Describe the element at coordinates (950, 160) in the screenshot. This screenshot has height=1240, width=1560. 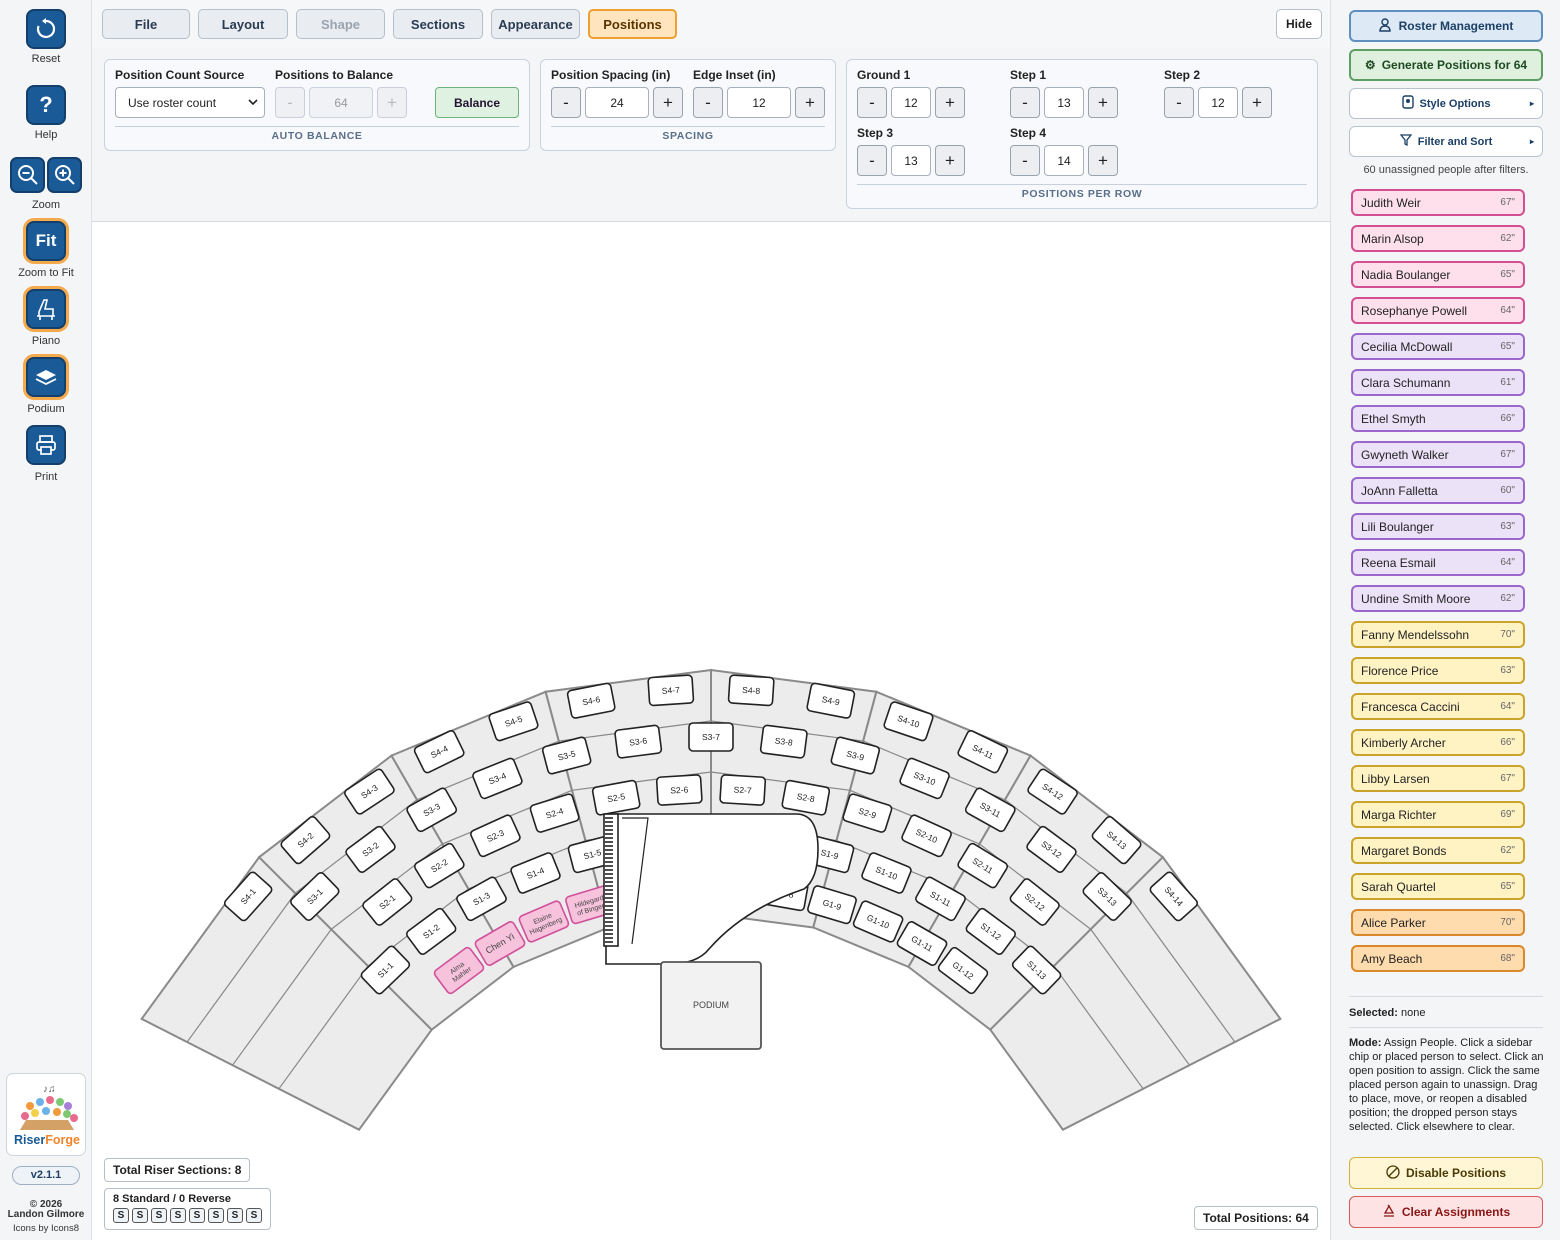
I see `row-3-increment-button: +` at that location.